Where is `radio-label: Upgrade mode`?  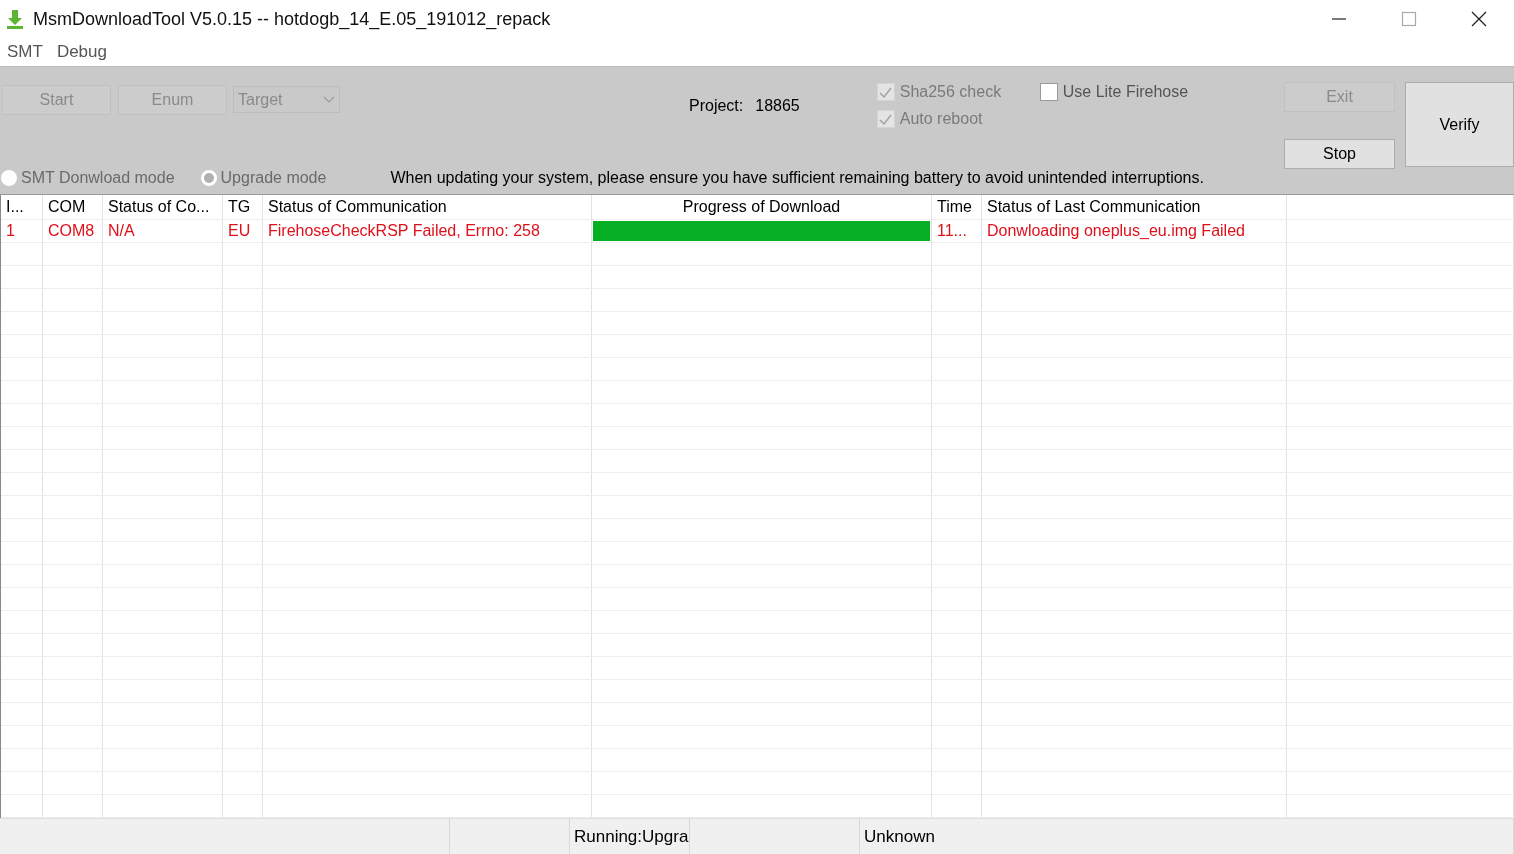 radio-label: Upgrade mode is located at coordinates (273, 178).